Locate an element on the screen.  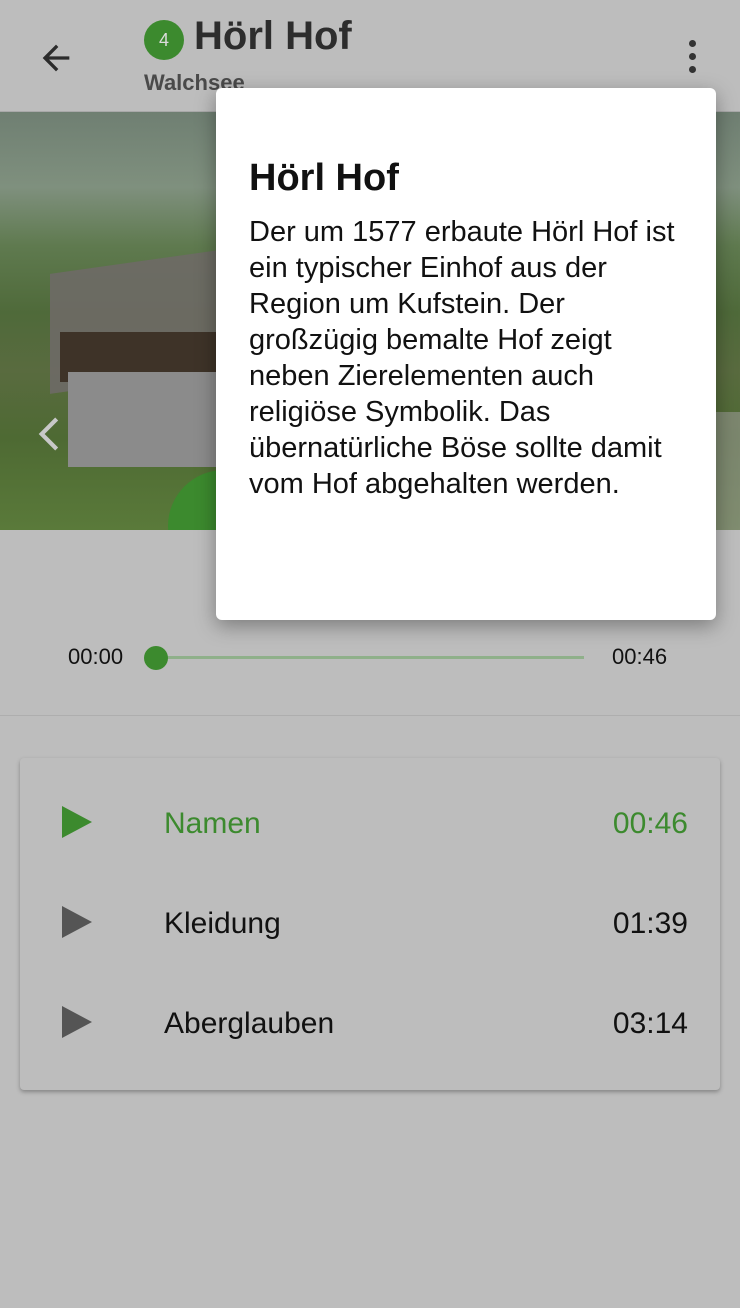
current-time: 00:00 is located at coordinates (96, 656).